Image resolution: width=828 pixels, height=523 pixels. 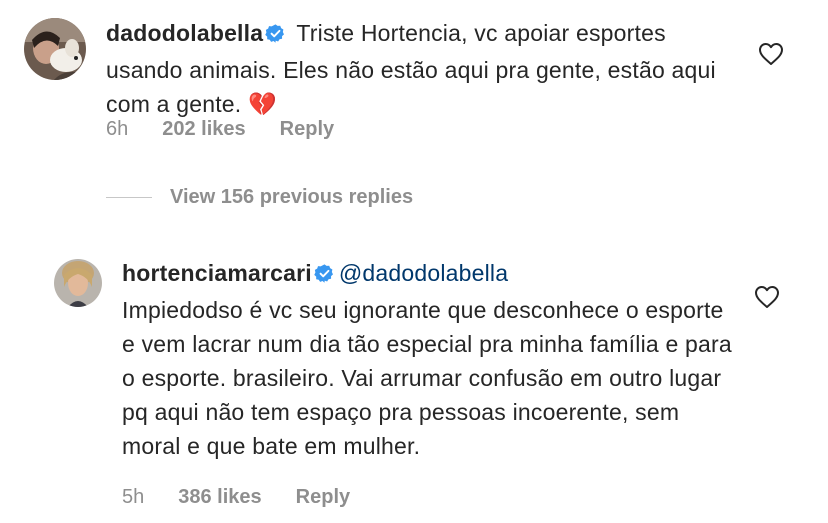 I want to click on view-previous-replies-button: View 156 previous replies, so click(x=259, y=197).